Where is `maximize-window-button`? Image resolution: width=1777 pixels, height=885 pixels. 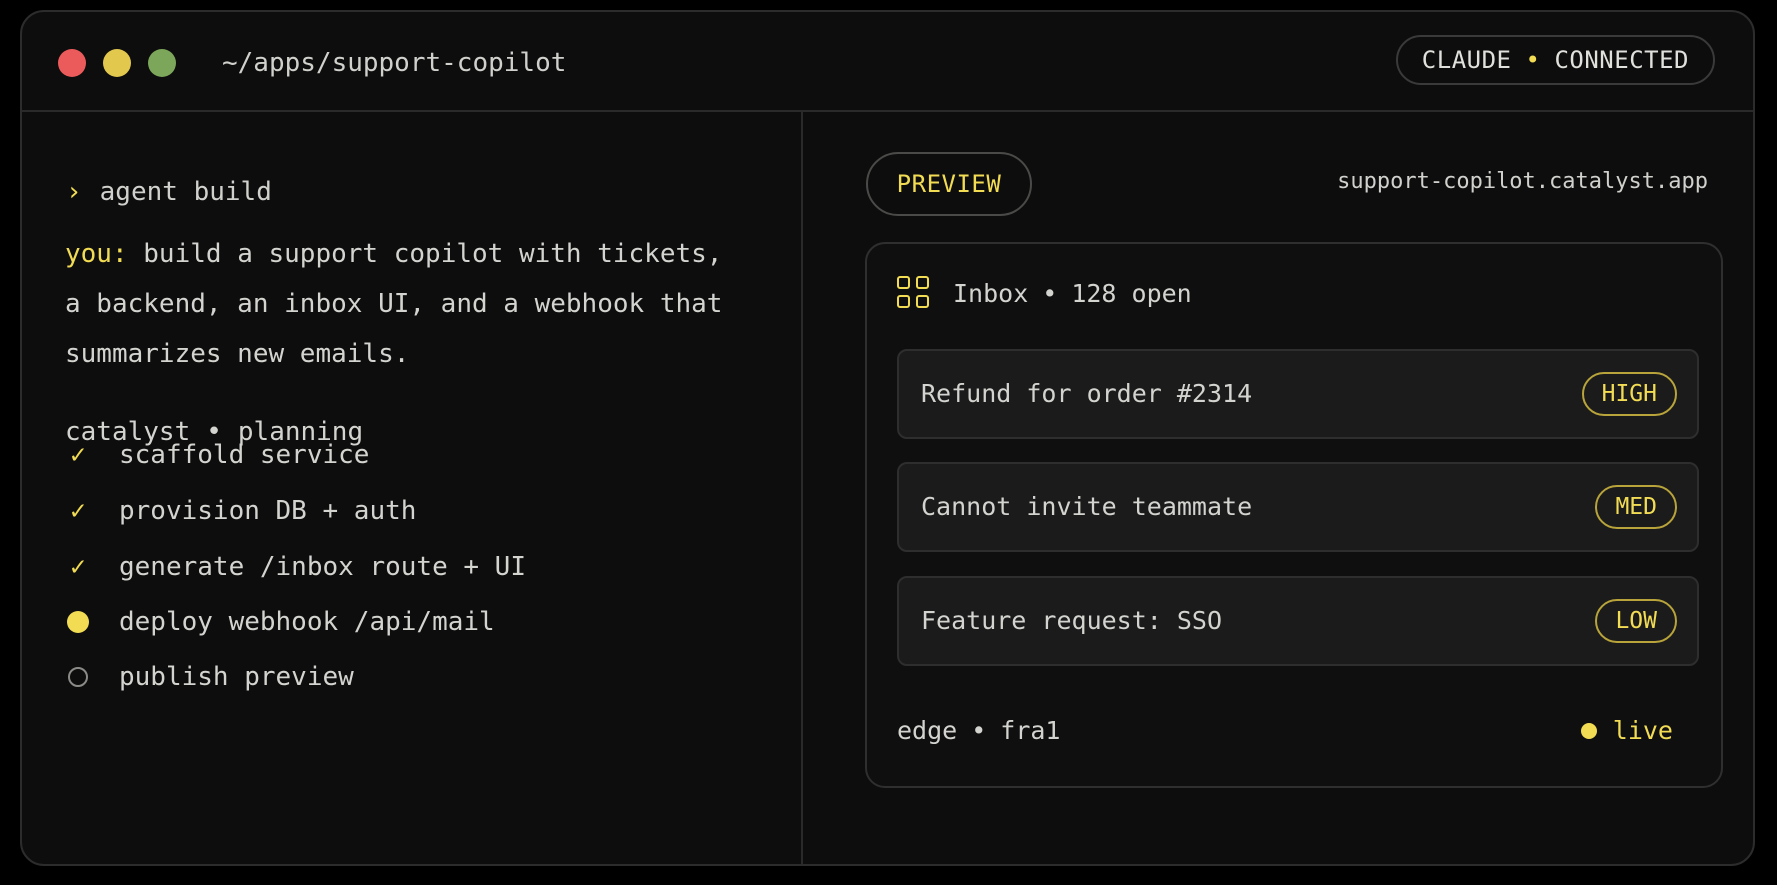 maximize-window-button is located at coordinates (162, 63).